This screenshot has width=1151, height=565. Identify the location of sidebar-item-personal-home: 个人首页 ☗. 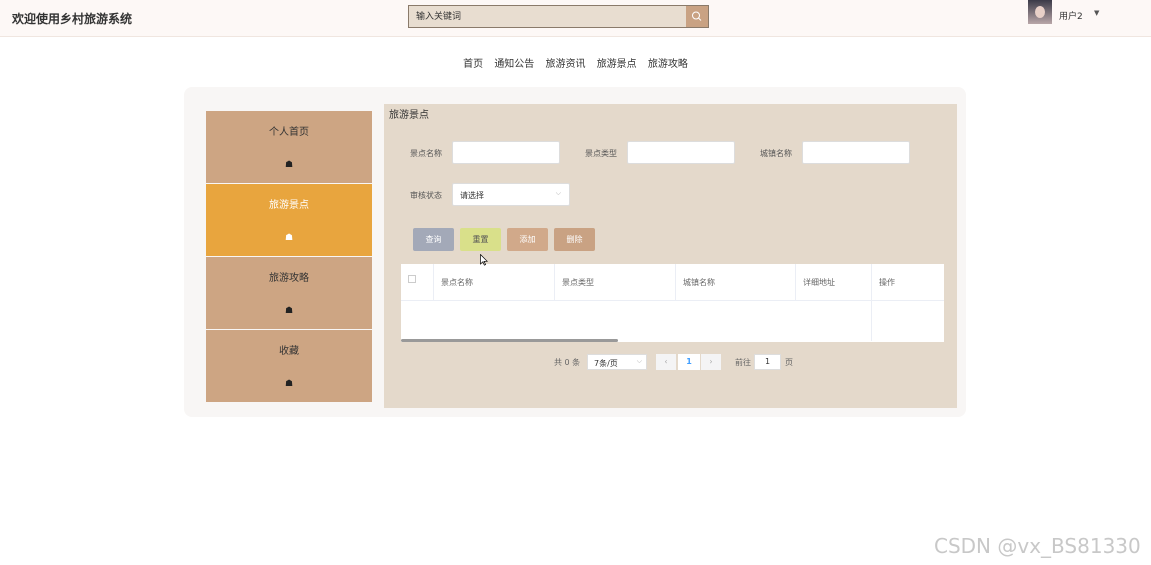
(289, 147).